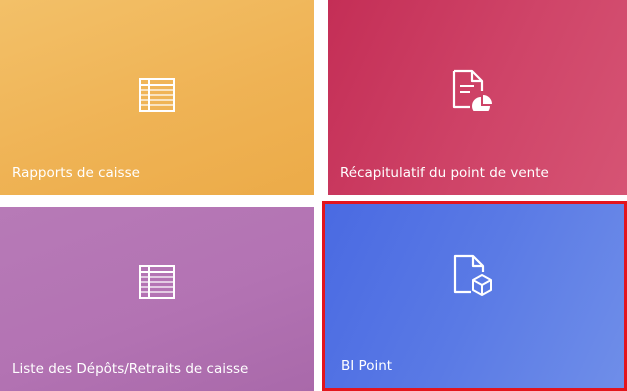  What do you see at coordinates (367, 366) in the screenshot?
I see `tile-label: BI Point` at bounding box center [367, 366].